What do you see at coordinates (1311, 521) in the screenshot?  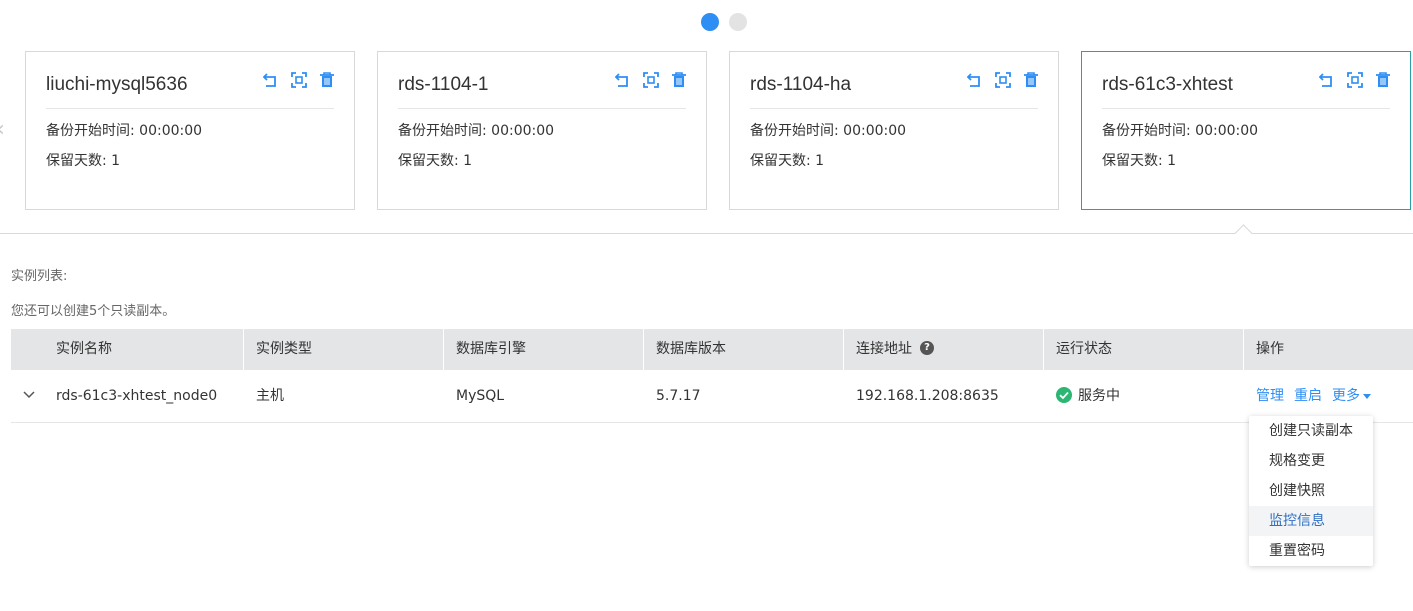 I see `menu-item-monitoring: 监控信息` at bounding box center [1311, 521].